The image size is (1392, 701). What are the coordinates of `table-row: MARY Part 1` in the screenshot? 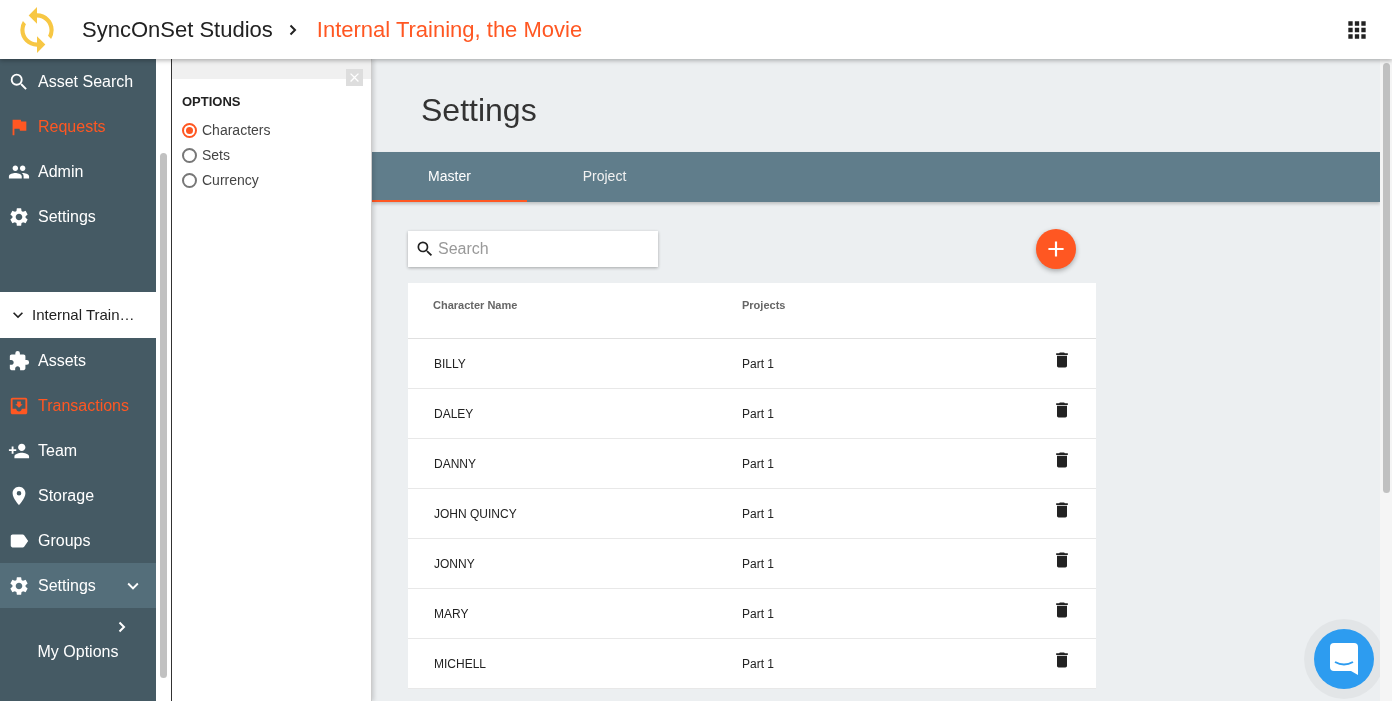 It's located at (752, 614).